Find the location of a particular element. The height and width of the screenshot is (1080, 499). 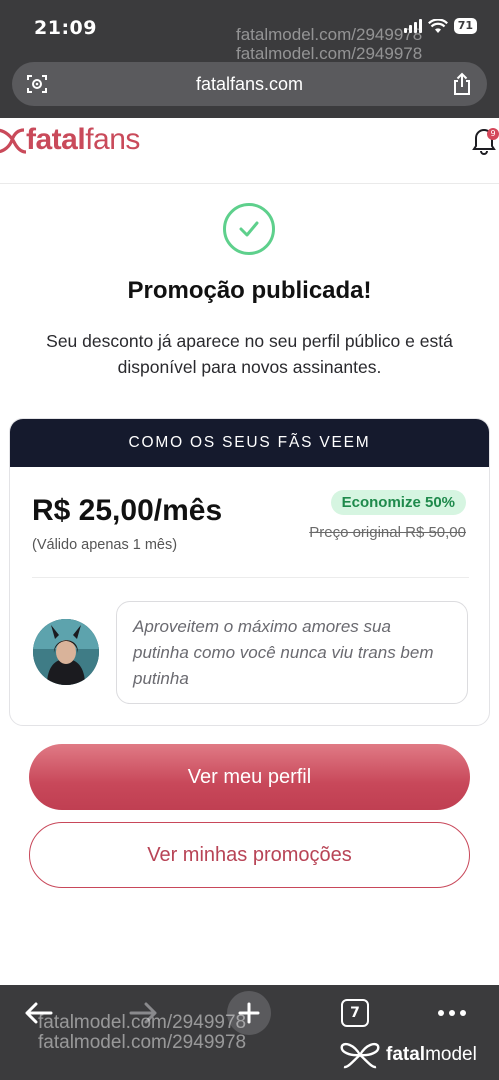

url-text: fatalfans.com is located at coordinates (249, 84).